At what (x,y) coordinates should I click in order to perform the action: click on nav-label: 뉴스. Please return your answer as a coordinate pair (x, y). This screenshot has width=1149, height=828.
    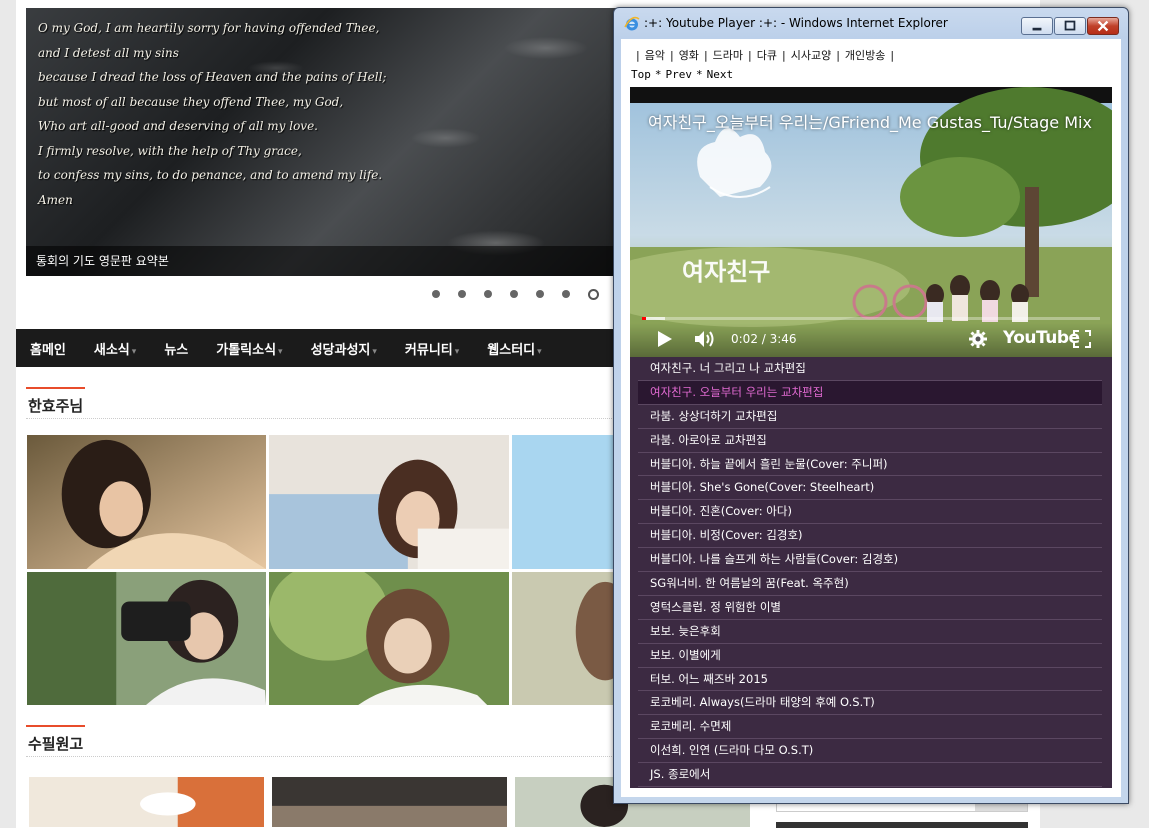
    Looking at the image, I should click on (176, 350).